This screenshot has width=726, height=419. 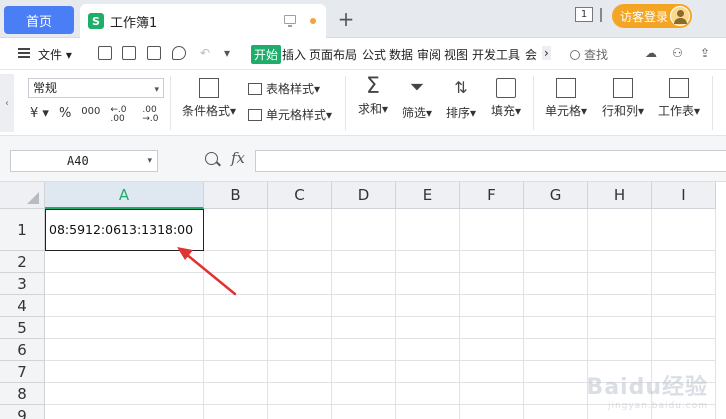 I want to click on cell-d8, so click(x=364, y=394).